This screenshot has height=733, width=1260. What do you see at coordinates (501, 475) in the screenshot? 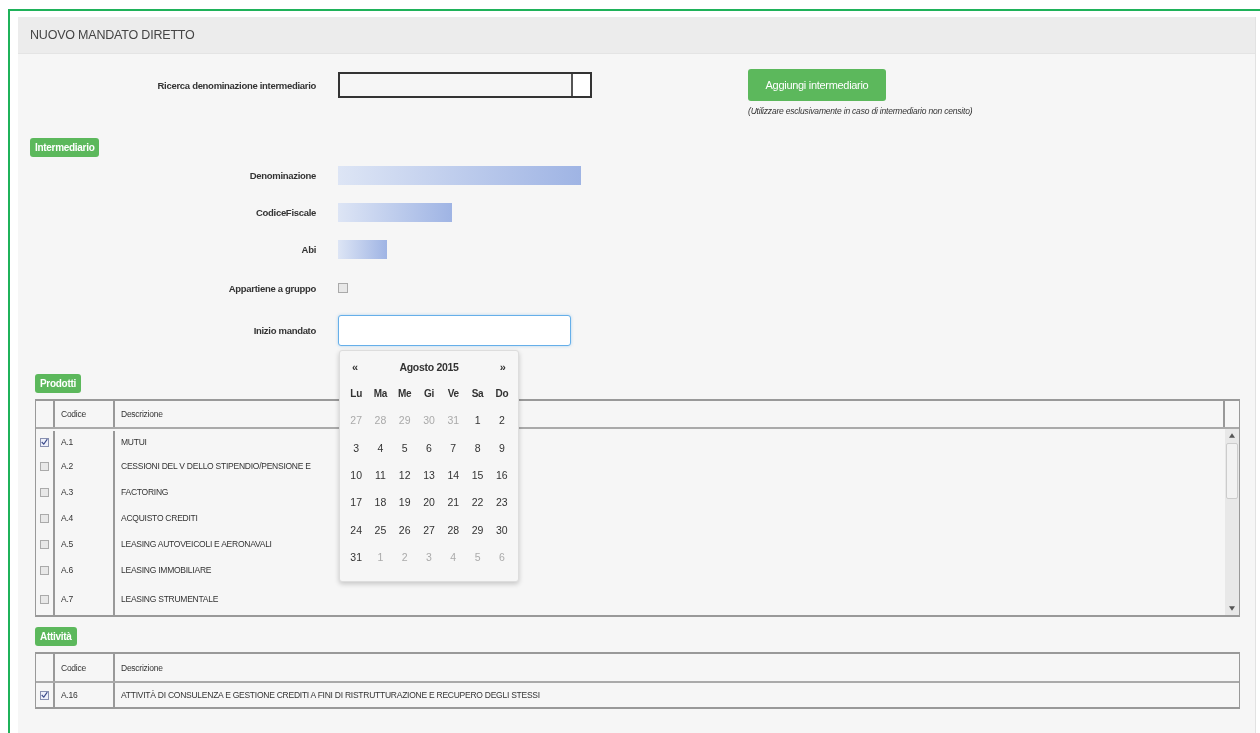
I see `calendar-day: 16` at bounding box center [501, 475].